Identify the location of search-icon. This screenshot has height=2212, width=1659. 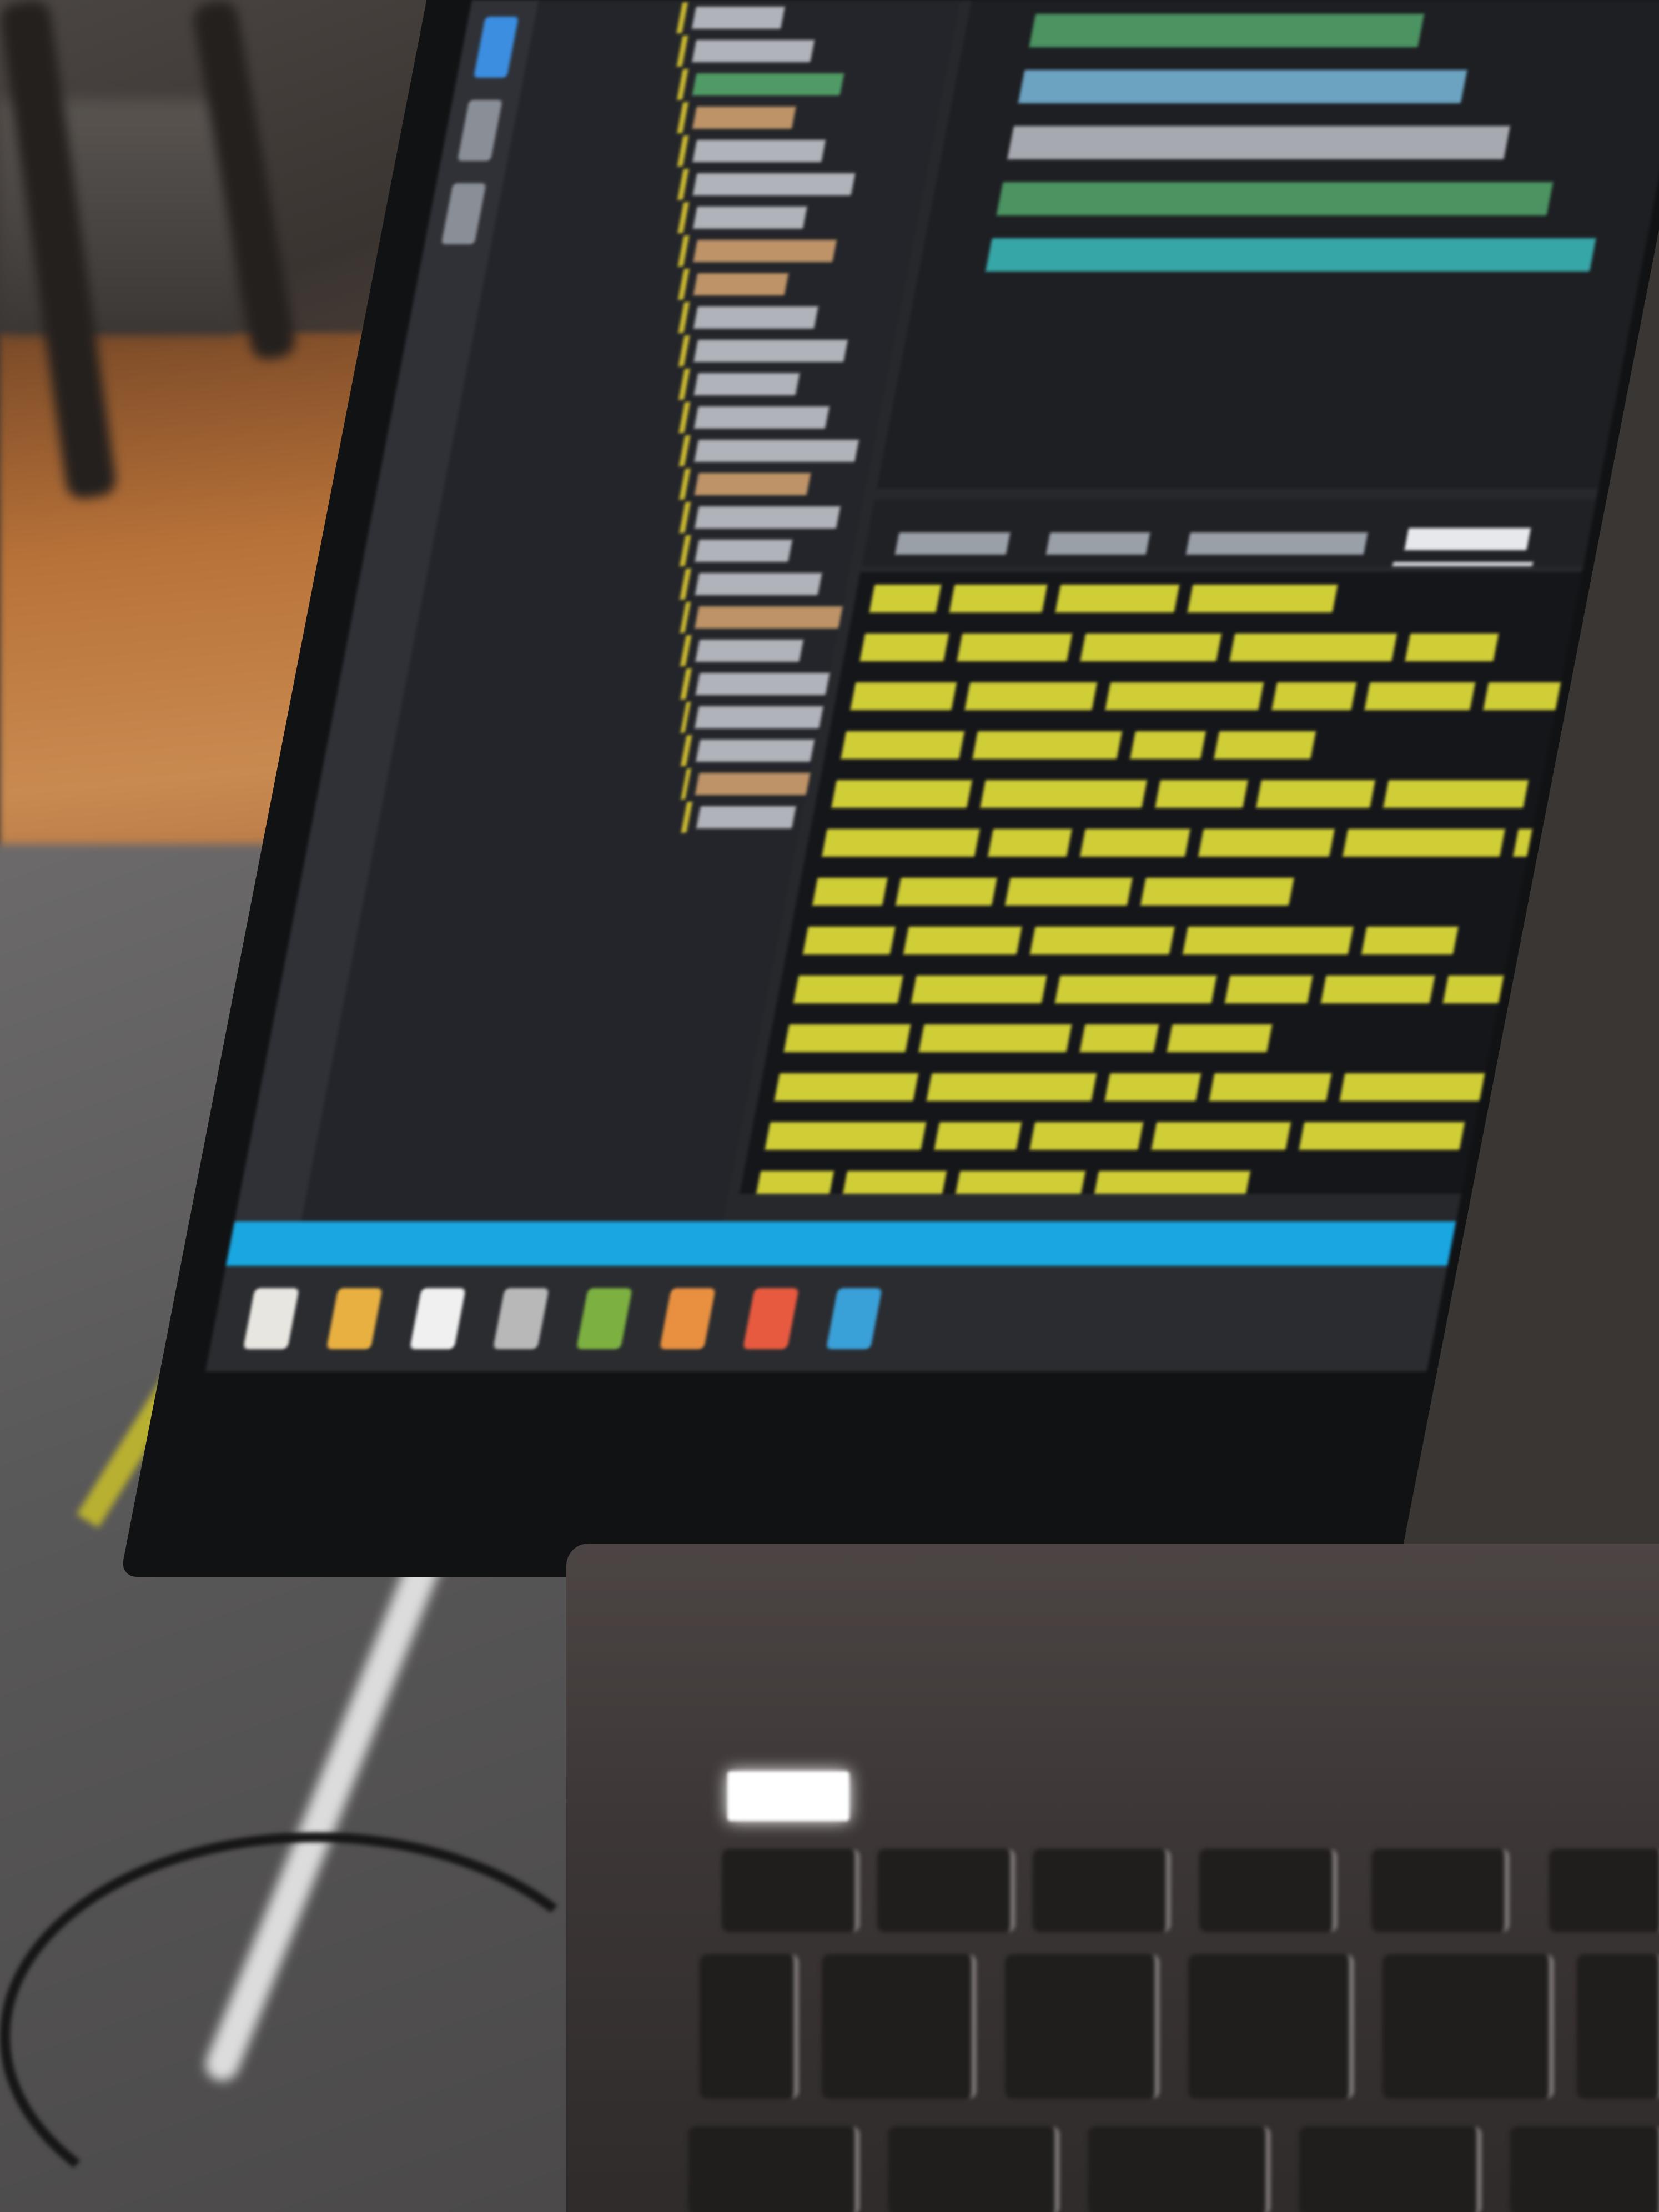
(480, 130).